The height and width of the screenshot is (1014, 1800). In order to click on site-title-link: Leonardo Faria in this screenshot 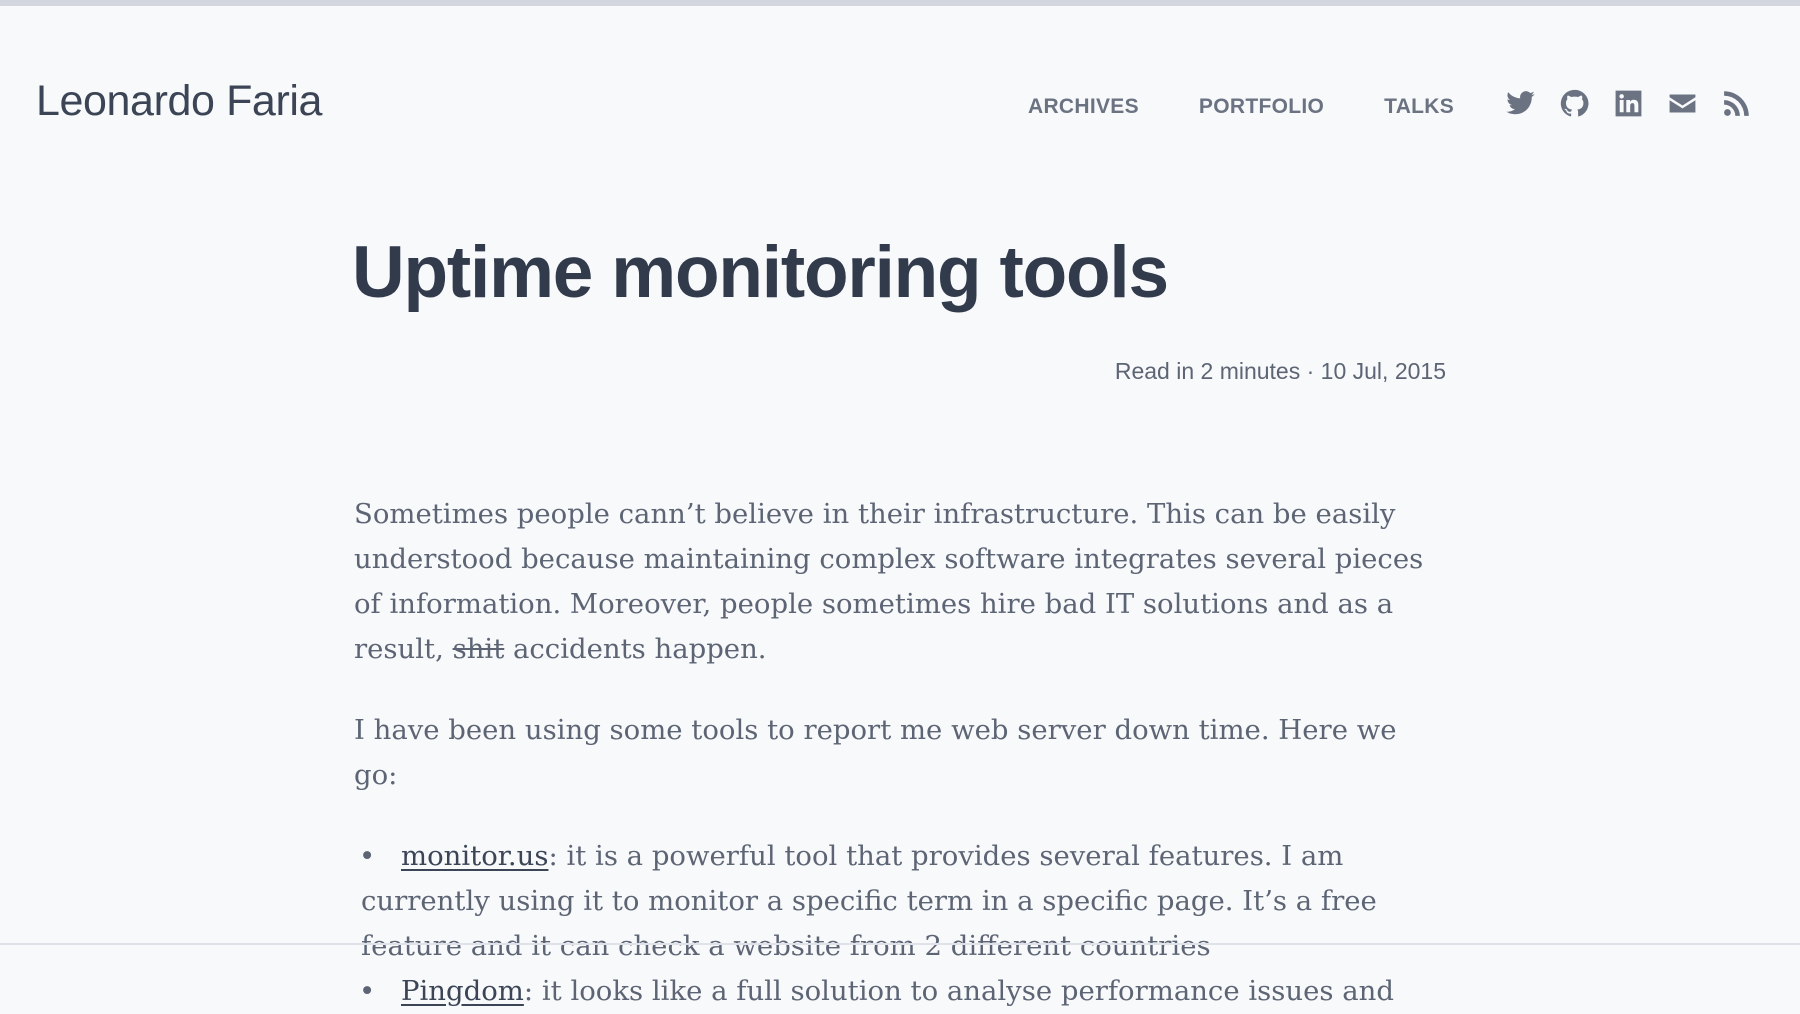, I will do `click(179, 101)`.